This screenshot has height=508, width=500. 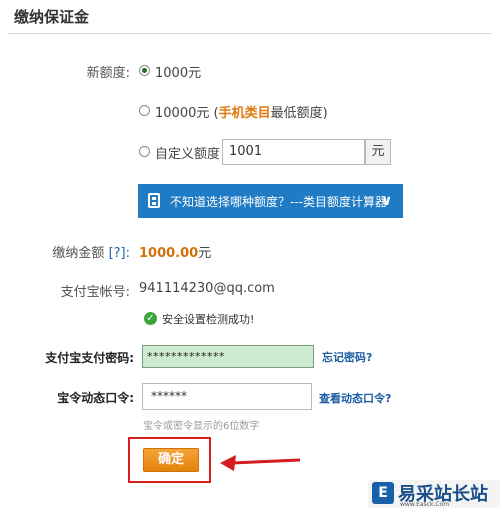 I want to click on amount-help-link: [?]:, so click(x=119, y=253).